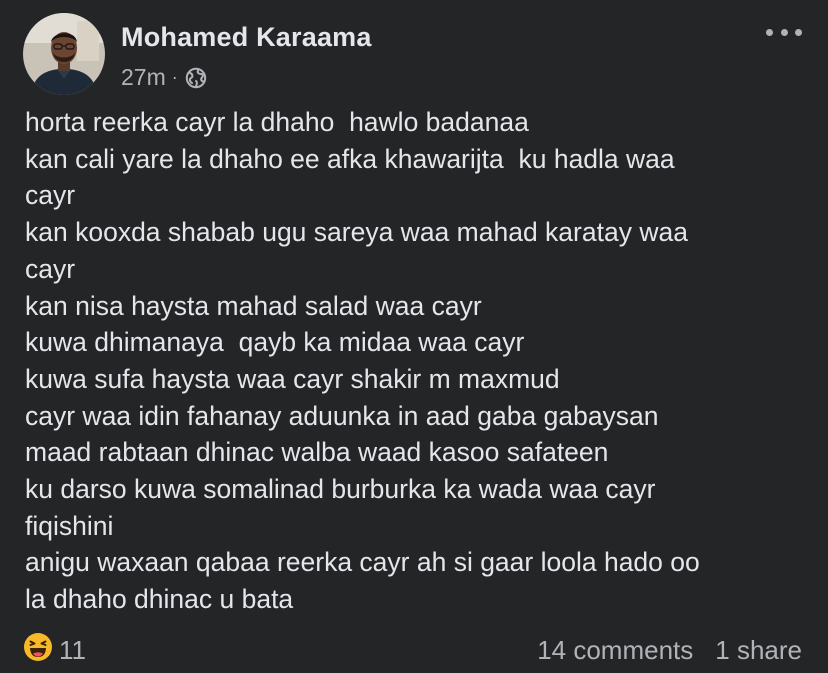  What do you see at coordinates (253, 305) in the screenshot?
I see `post-body-line: kan nisa haysta mahad salad waa cayr` at bounding box center [253, 305].